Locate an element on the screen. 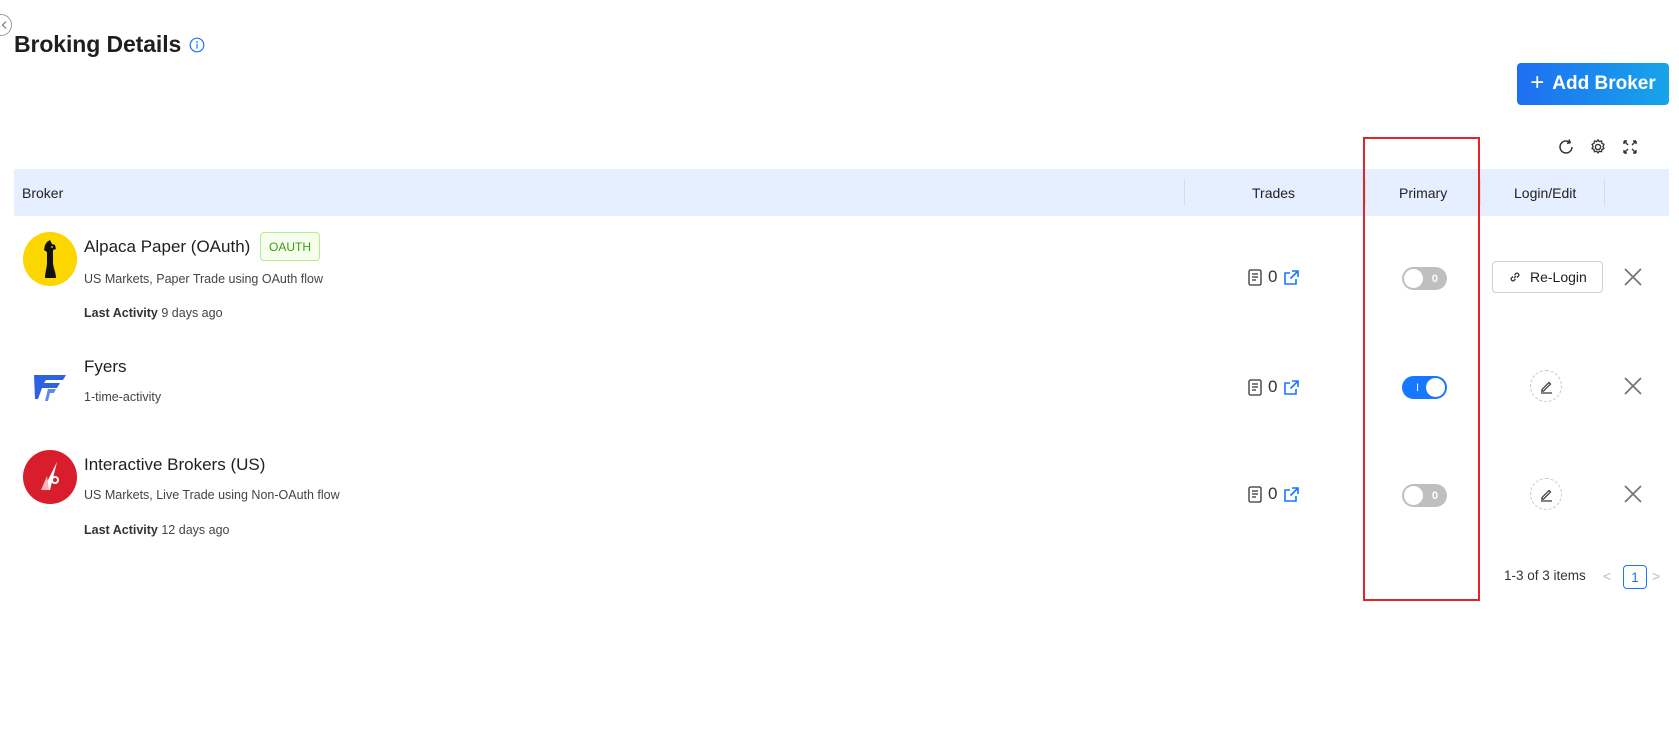  pagination-summary: 1-3 of 3 items is located at coordinates (1545, 575).